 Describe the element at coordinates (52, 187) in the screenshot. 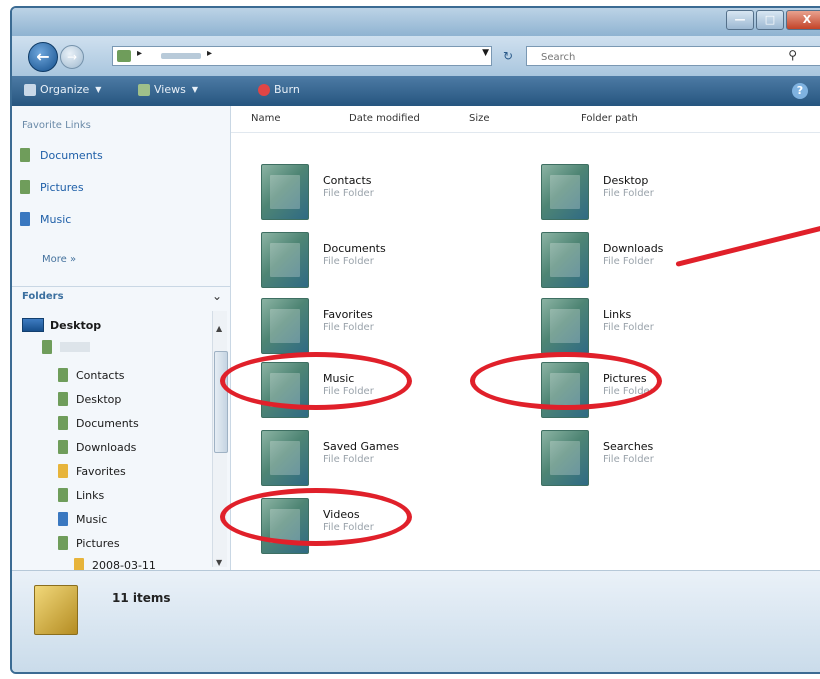

I see `favorite-link-pictures: Pictures` at that location.